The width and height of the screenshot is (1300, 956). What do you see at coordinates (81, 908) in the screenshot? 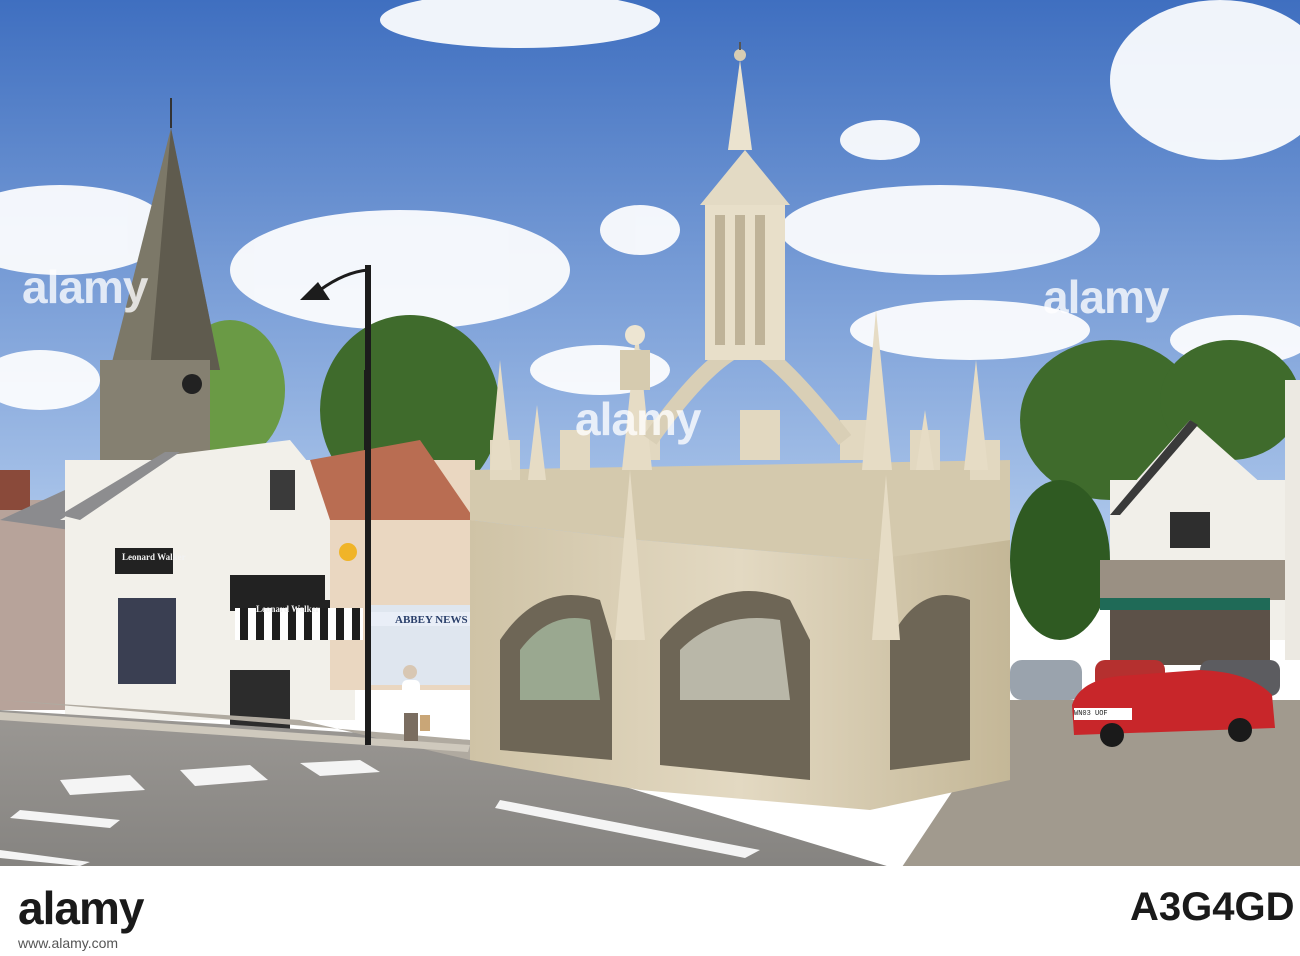
I see `brand-logo: alamy` at bounding box center [81, 908].